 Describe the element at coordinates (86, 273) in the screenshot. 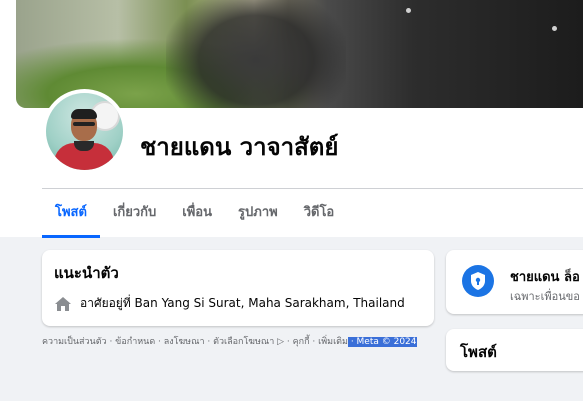

I see `intro-title: แนะนำตัว` at that location.